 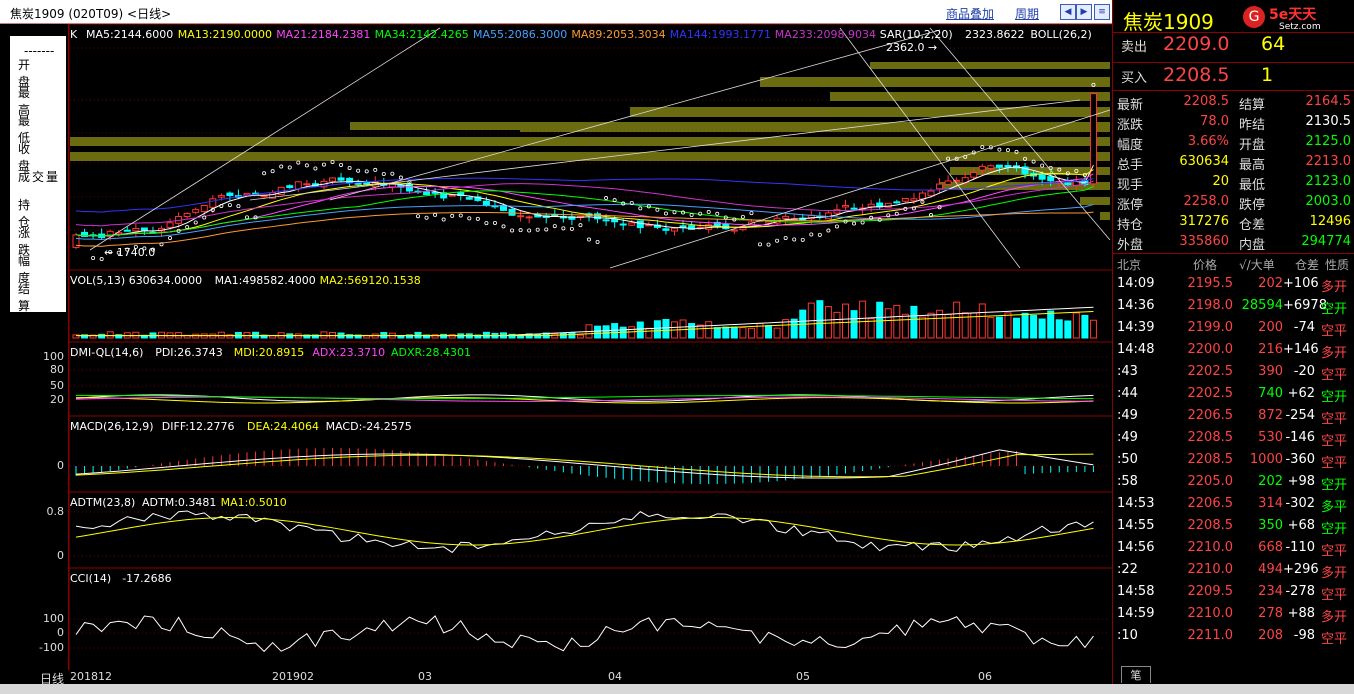 I want to click on price-indicator-label-10: BOLL(26,2), so click(x=1061, y=34).